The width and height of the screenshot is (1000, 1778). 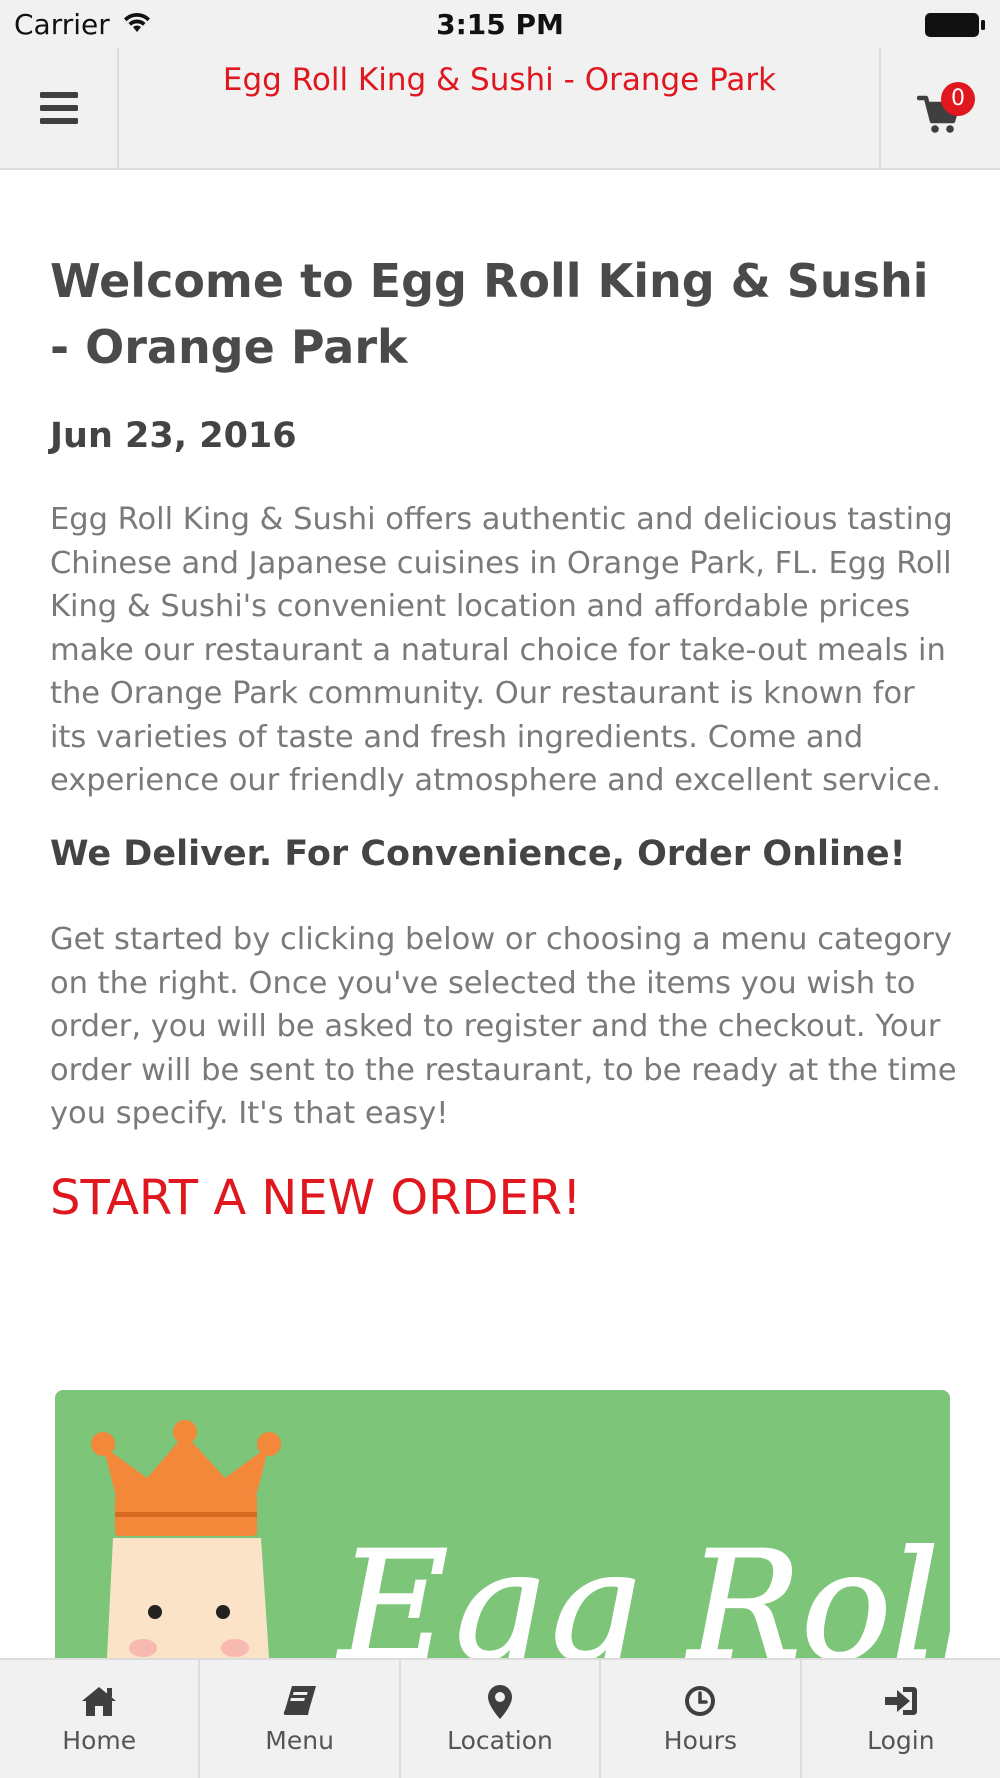 I want to click on logo-image: Egg Roll, so click(x=520, y=1539).